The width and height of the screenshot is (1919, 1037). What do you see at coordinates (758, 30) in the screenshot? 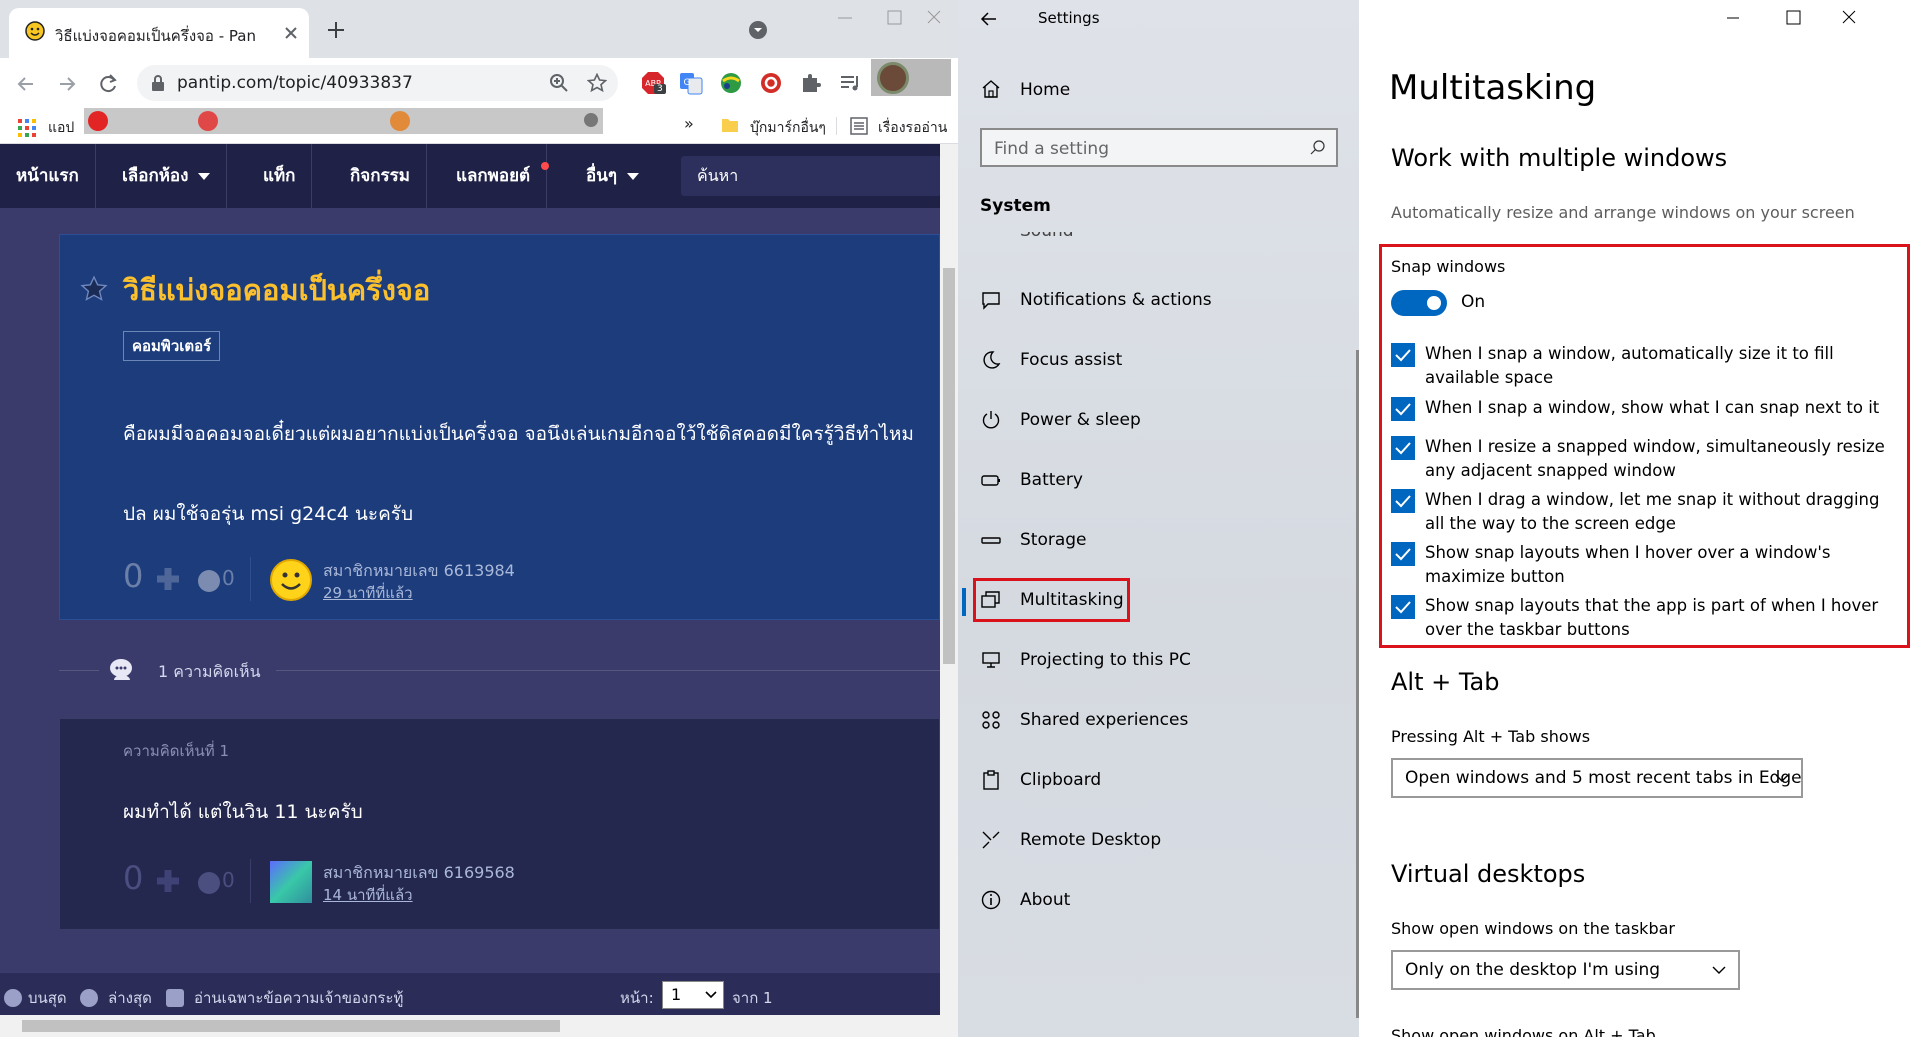
I see `tab-search-icon` at bounding box center [758, 30].